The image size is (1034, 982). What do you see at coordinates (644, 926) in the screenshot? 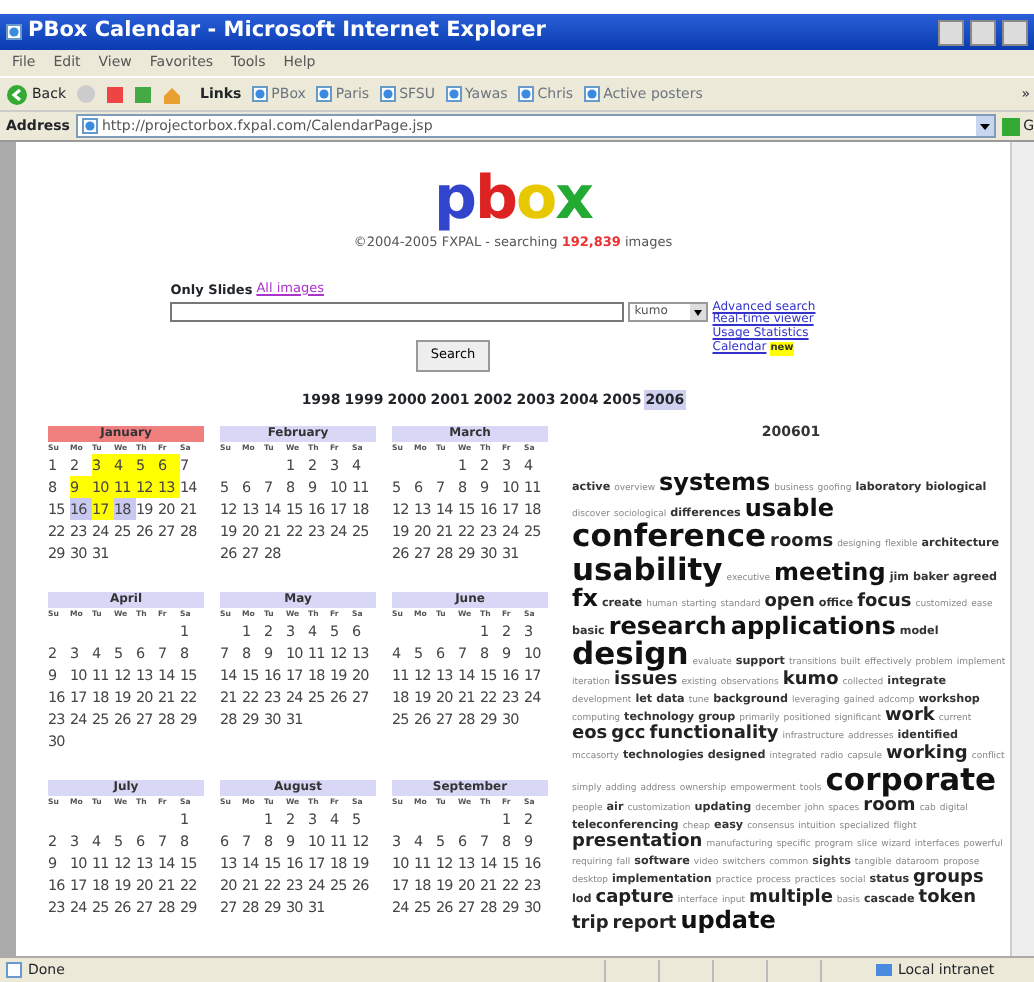
I see `tag-link: report` at bounding box center [644, 926].